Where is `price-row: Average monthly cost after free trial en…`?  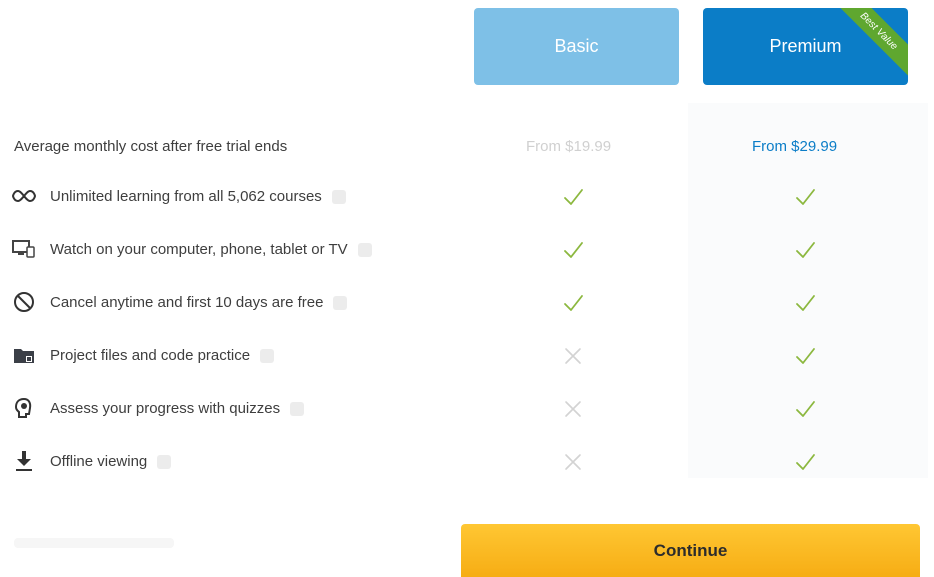 price-row: Average monthly cost after free trial en… is located at coordinates (464, 147).